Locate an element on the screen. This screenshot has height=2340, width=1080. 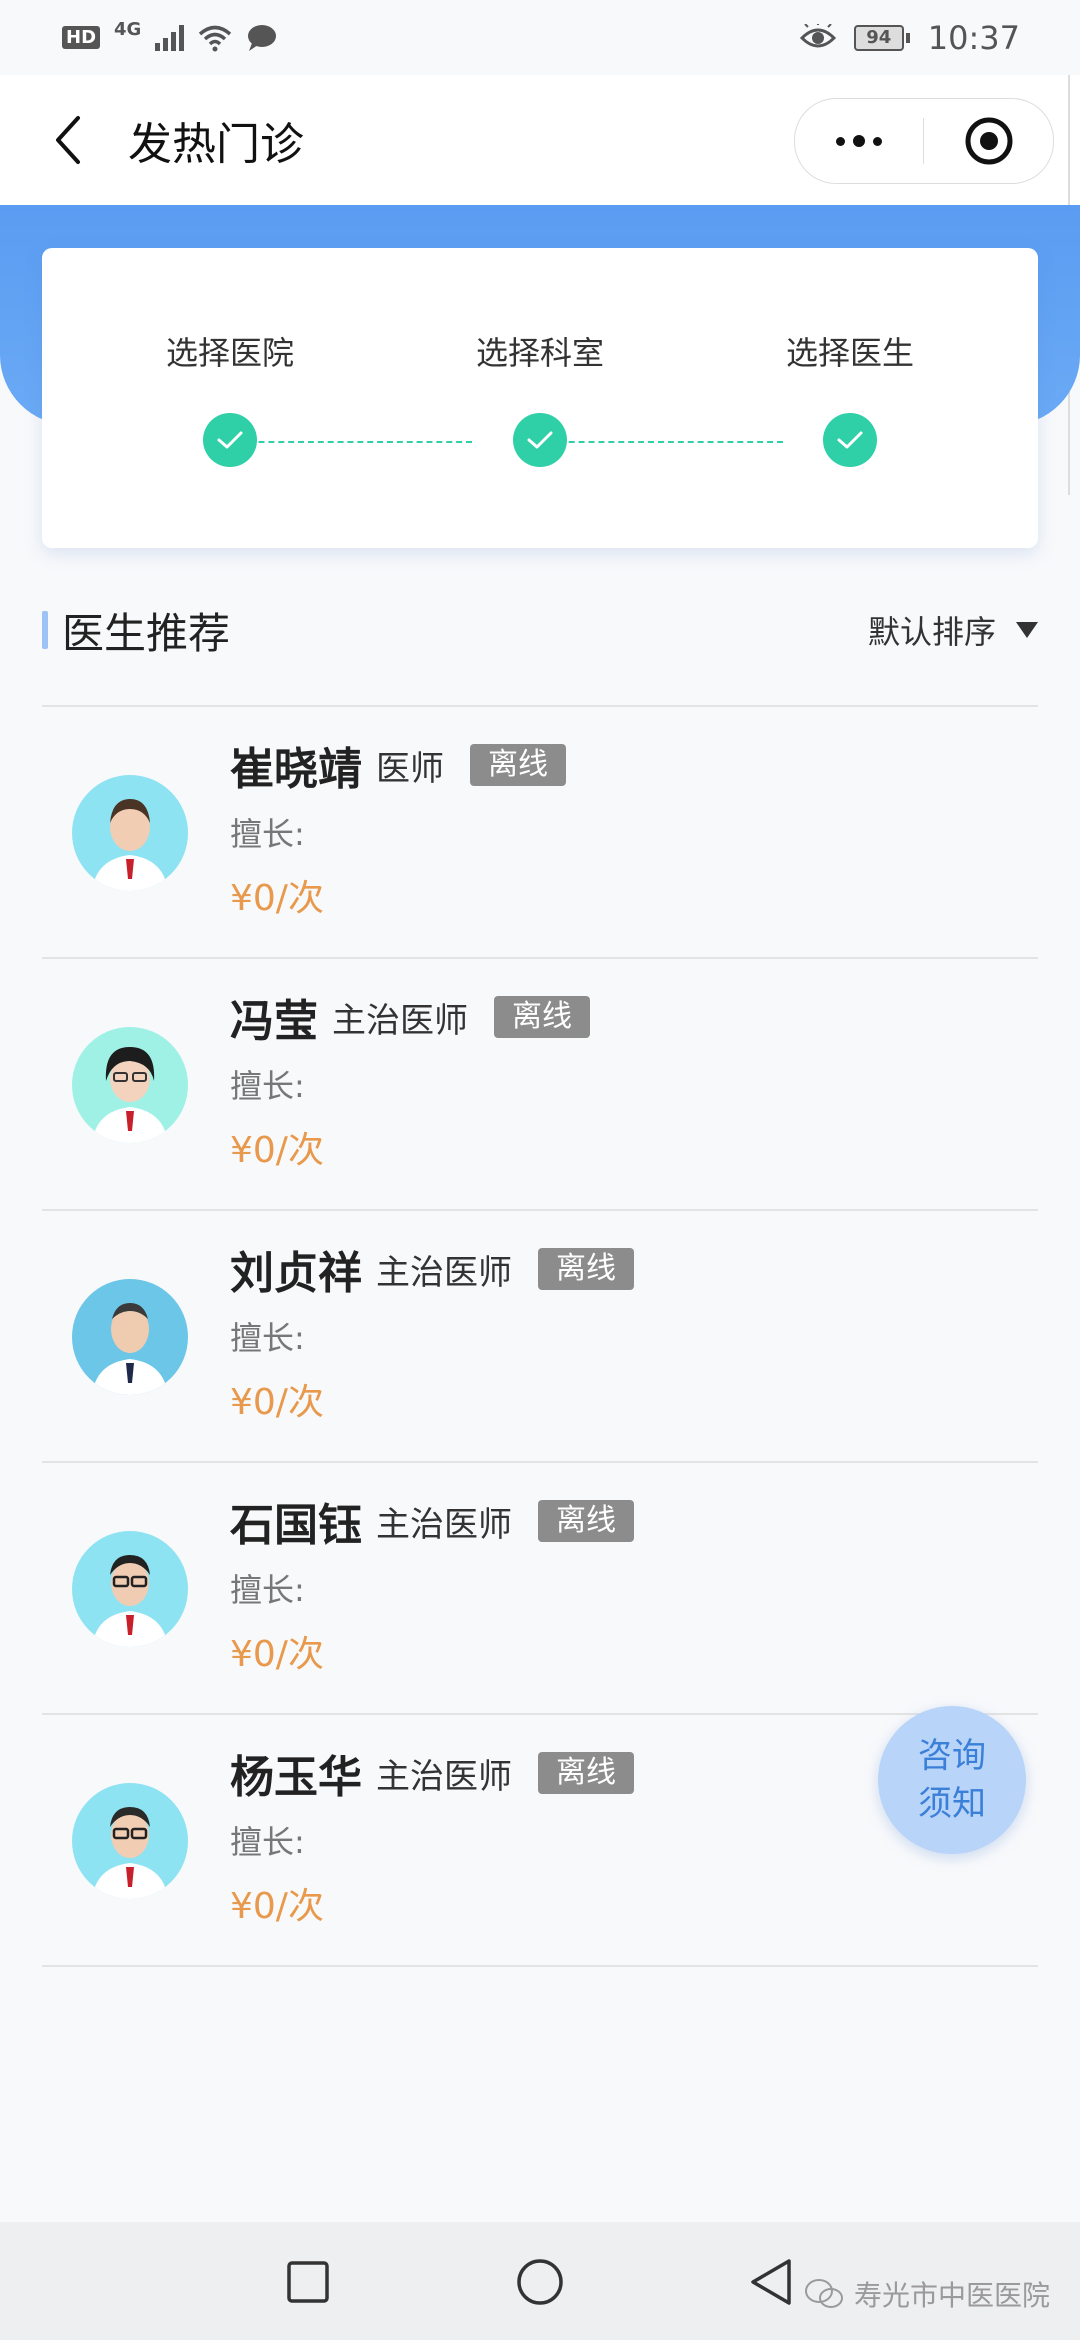
section-title: 医生推荐 is located at coordinates (146, 633).